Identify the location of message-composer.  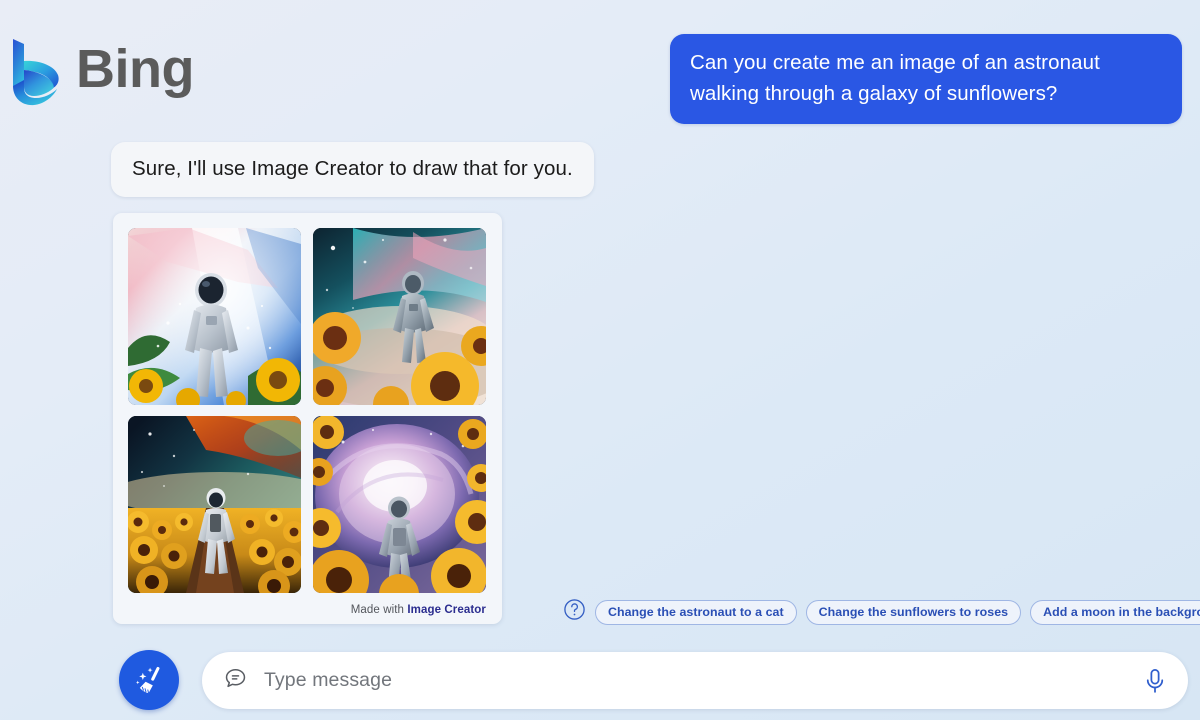
(695, 680).